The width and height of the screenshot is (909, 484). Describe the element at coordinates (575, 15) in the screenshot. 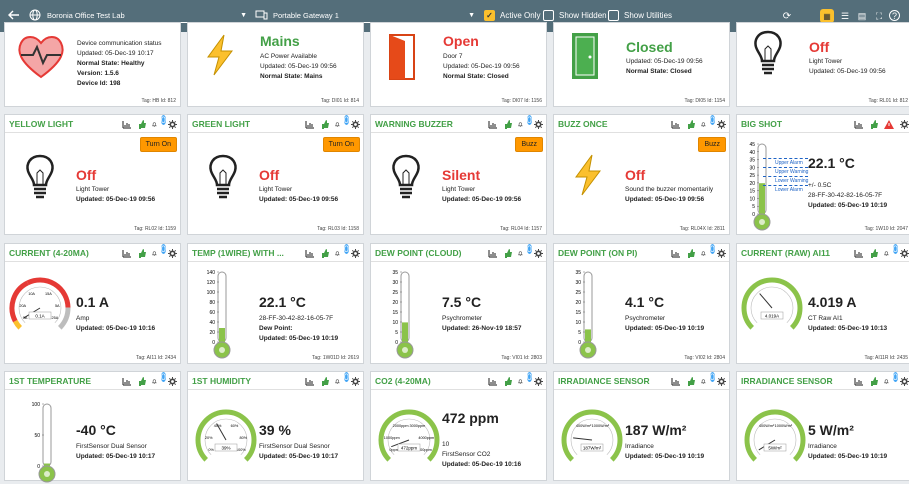

I see `show-hidden-checkbox: Show Hidden` at that location.